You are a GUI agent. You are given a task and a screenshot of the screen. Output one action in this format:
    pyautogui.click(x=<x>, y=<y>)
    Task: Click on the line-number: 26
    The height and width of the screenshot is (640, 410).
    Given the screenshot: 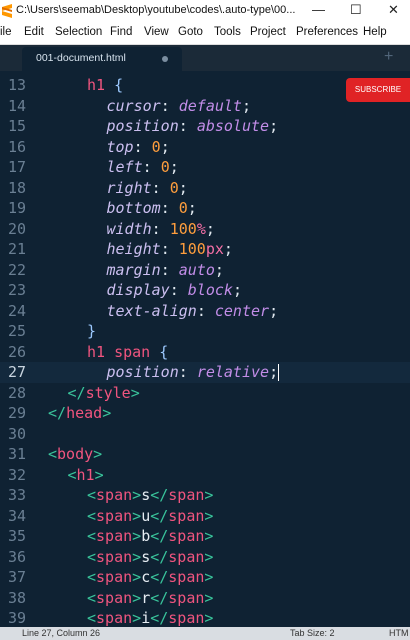 What is the action you would take?
    pyautogui.click(x=16, y=351)
    